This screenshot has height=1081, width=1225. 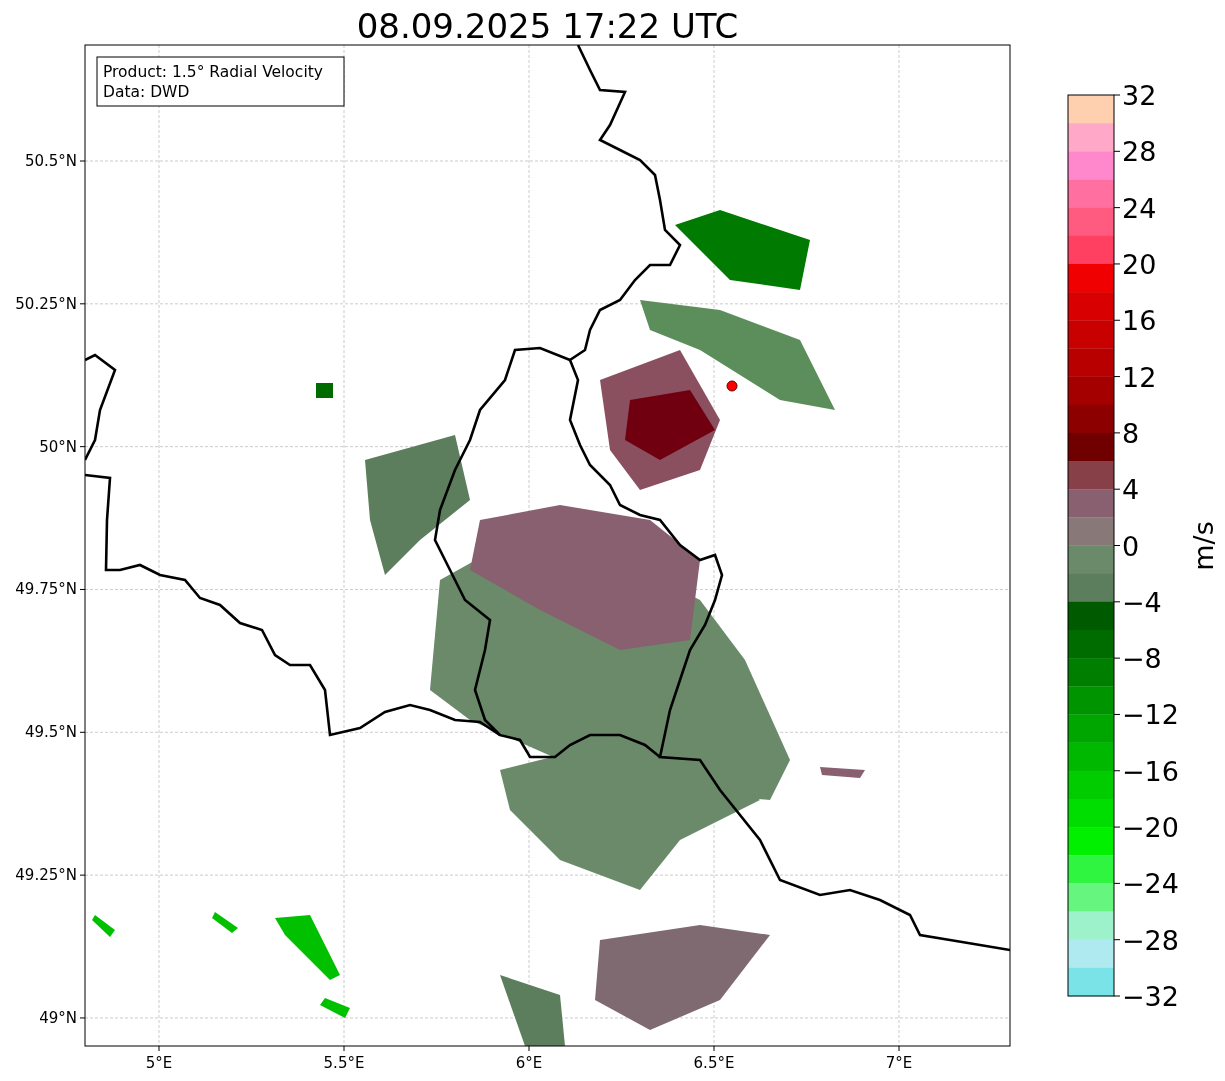 What do you see at coordinates (1203, 546) in the screenshot?
I see `colorbar-label: m/s` at bounding box center [1203, 546].